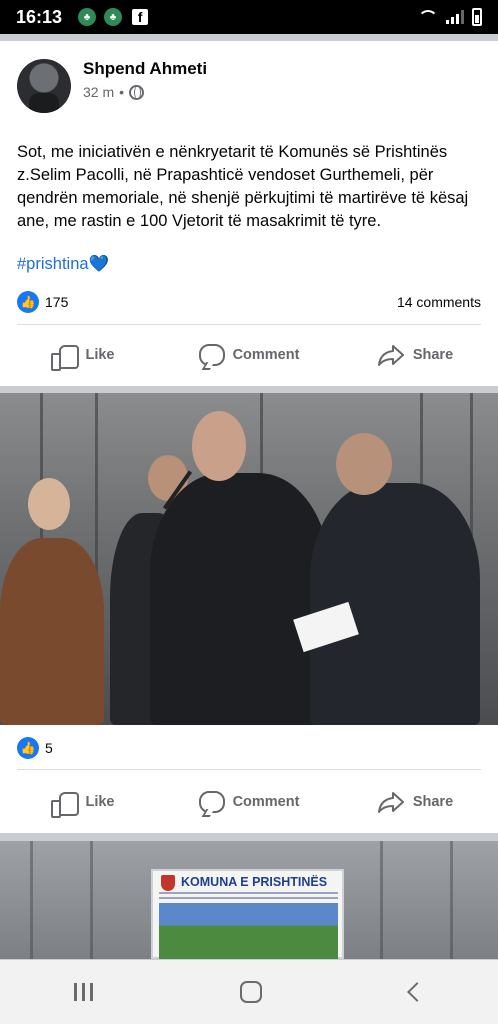 Image resolution: width=498 pixels, height=1024 pixels. What do you see at coordinates (56, 302) in the screenshot?
I see `reactions-count: 175` at bounding box center [56, 302].